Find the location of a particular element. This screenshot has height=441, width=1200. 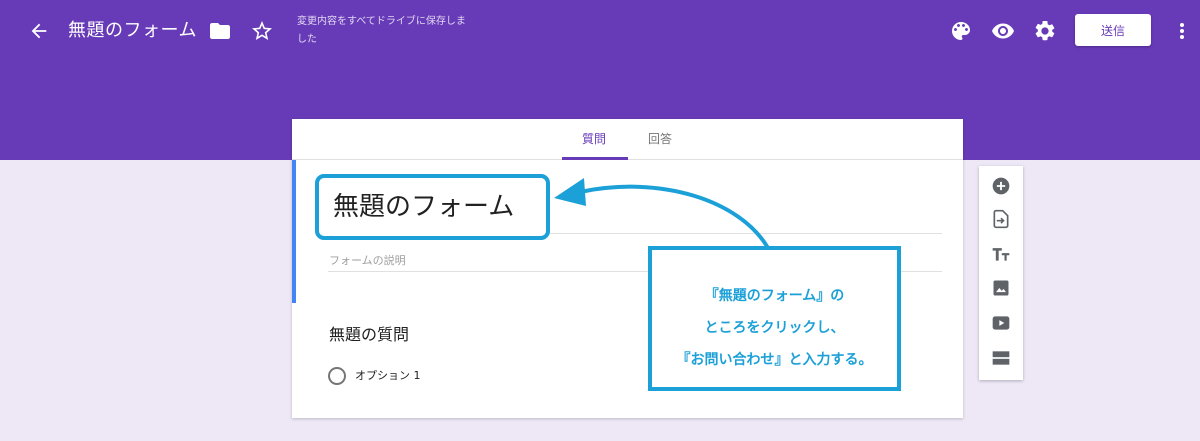

palette-icon is located at coordinates (961, 31).